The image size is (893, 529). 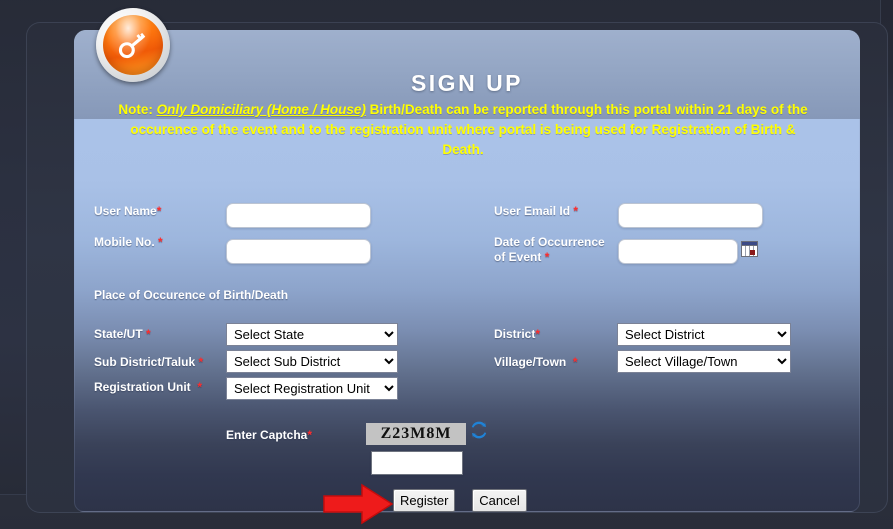 I want to click on village-town-label: Village/Town *, so click(x=536, y=362).